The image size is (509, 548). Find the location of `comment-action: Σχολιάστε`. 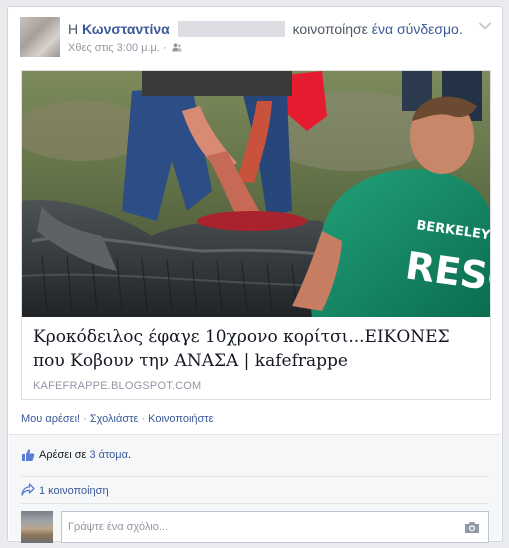

comment-action: Σχολιάστε is located at coordinates (114, 419).